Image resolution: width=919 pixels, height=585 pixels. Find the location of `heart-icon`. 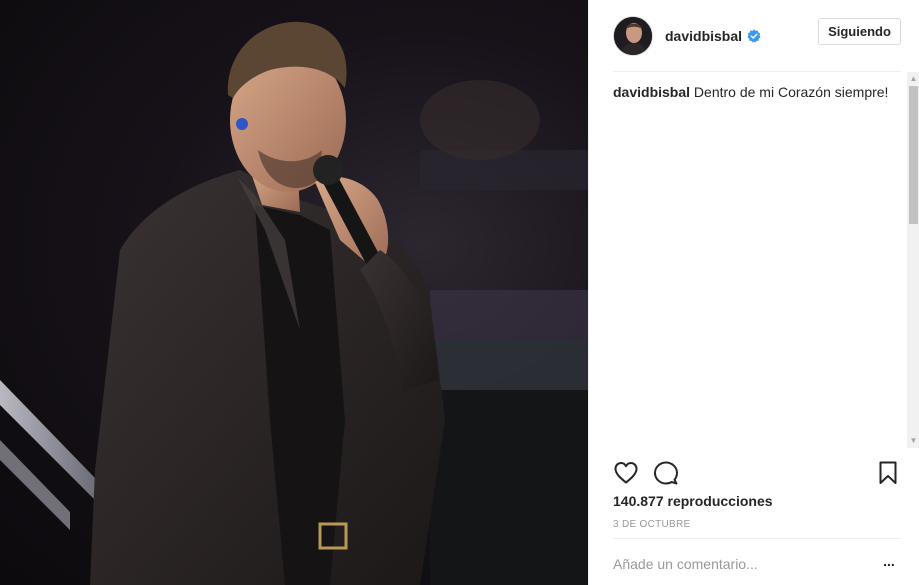

heart-icon is located at coordinates (626, 473).